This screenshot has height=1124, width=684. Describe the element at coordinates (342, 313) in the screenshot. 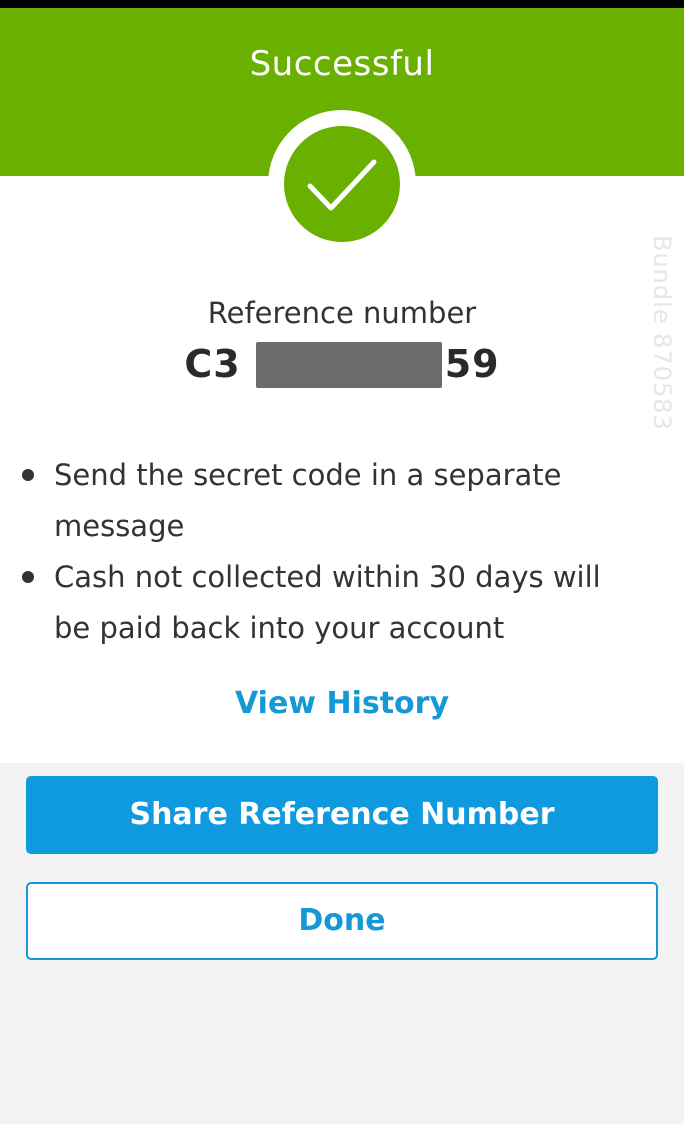

I see `reference-label: Reference number` at that location.